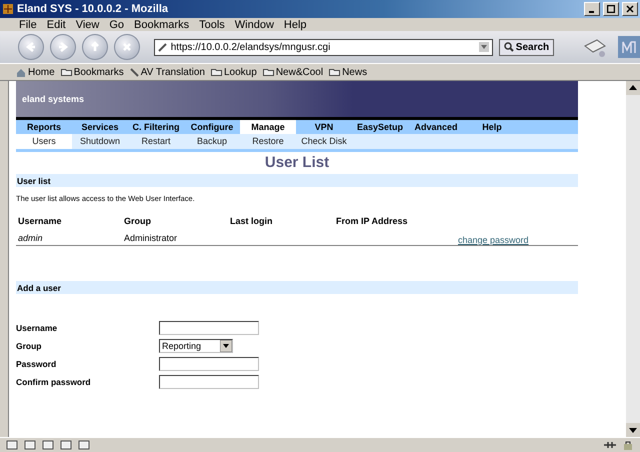 This screenshot has width=640, height=452. What do you see at coordinates (372, 221) in the screenshot?
I see `column-header: From IP Address` at bounding box center [372, 221].